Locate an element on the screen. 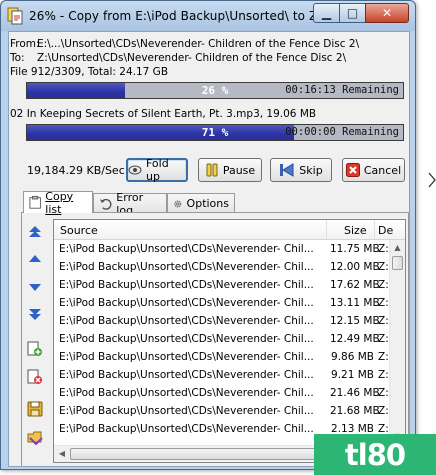 The height and width of the screenshot is (475, 436). app-icon is located at coordinates (15, 16).